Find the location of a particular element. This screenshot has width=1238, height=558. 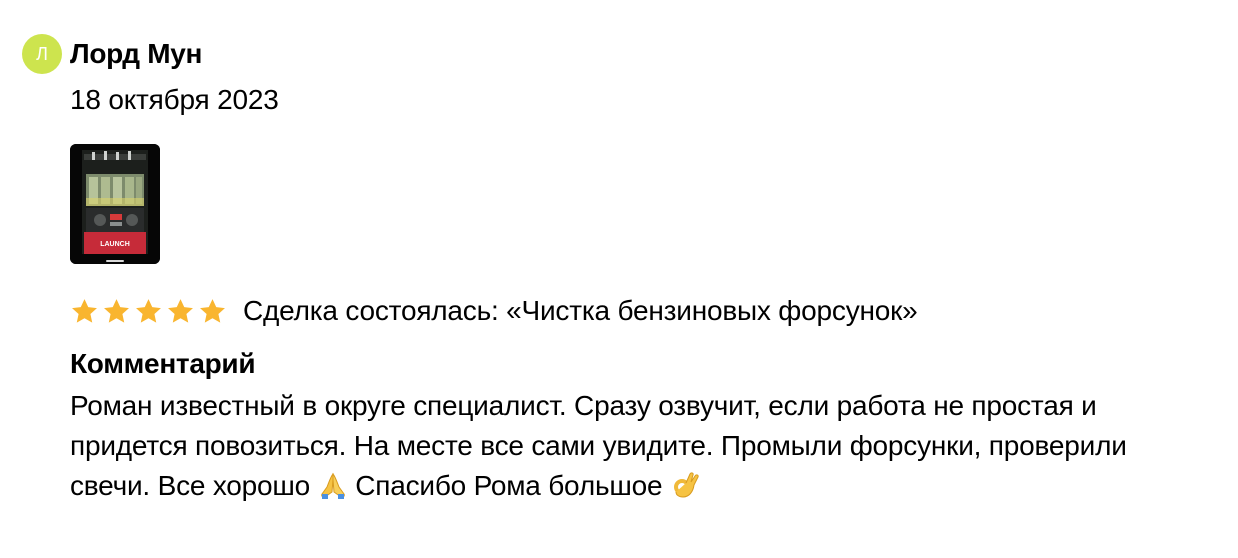

star-rating is located at coordinates (148, 311).